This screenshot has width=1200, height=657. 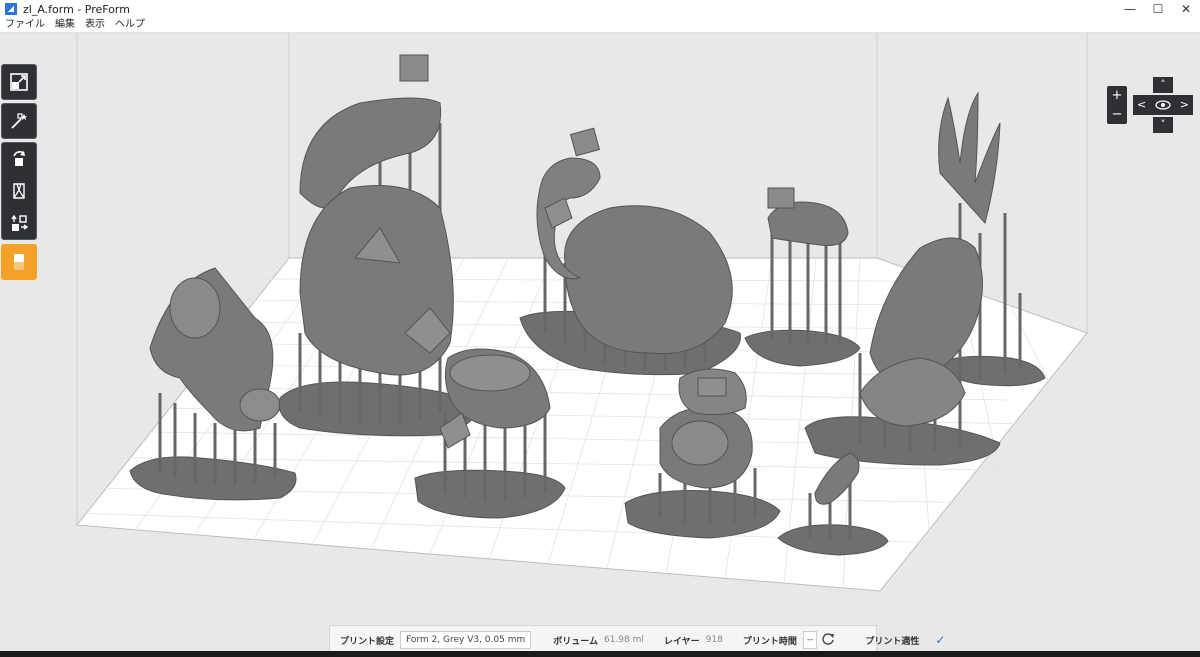 I want to click on menu-help: ヘルプ, so click(x=130, y=25).